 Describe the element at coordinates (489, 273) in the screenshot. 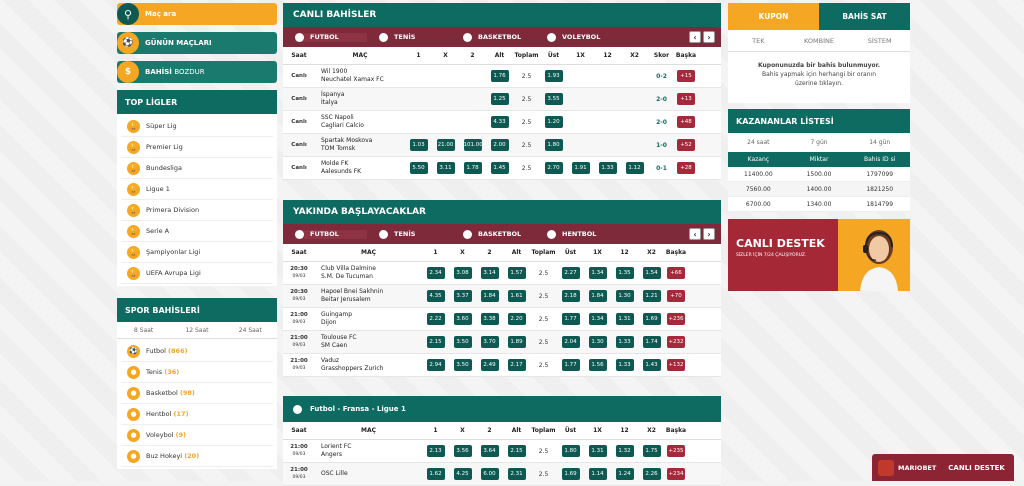

I see `odds-button: 3.14` at that location.